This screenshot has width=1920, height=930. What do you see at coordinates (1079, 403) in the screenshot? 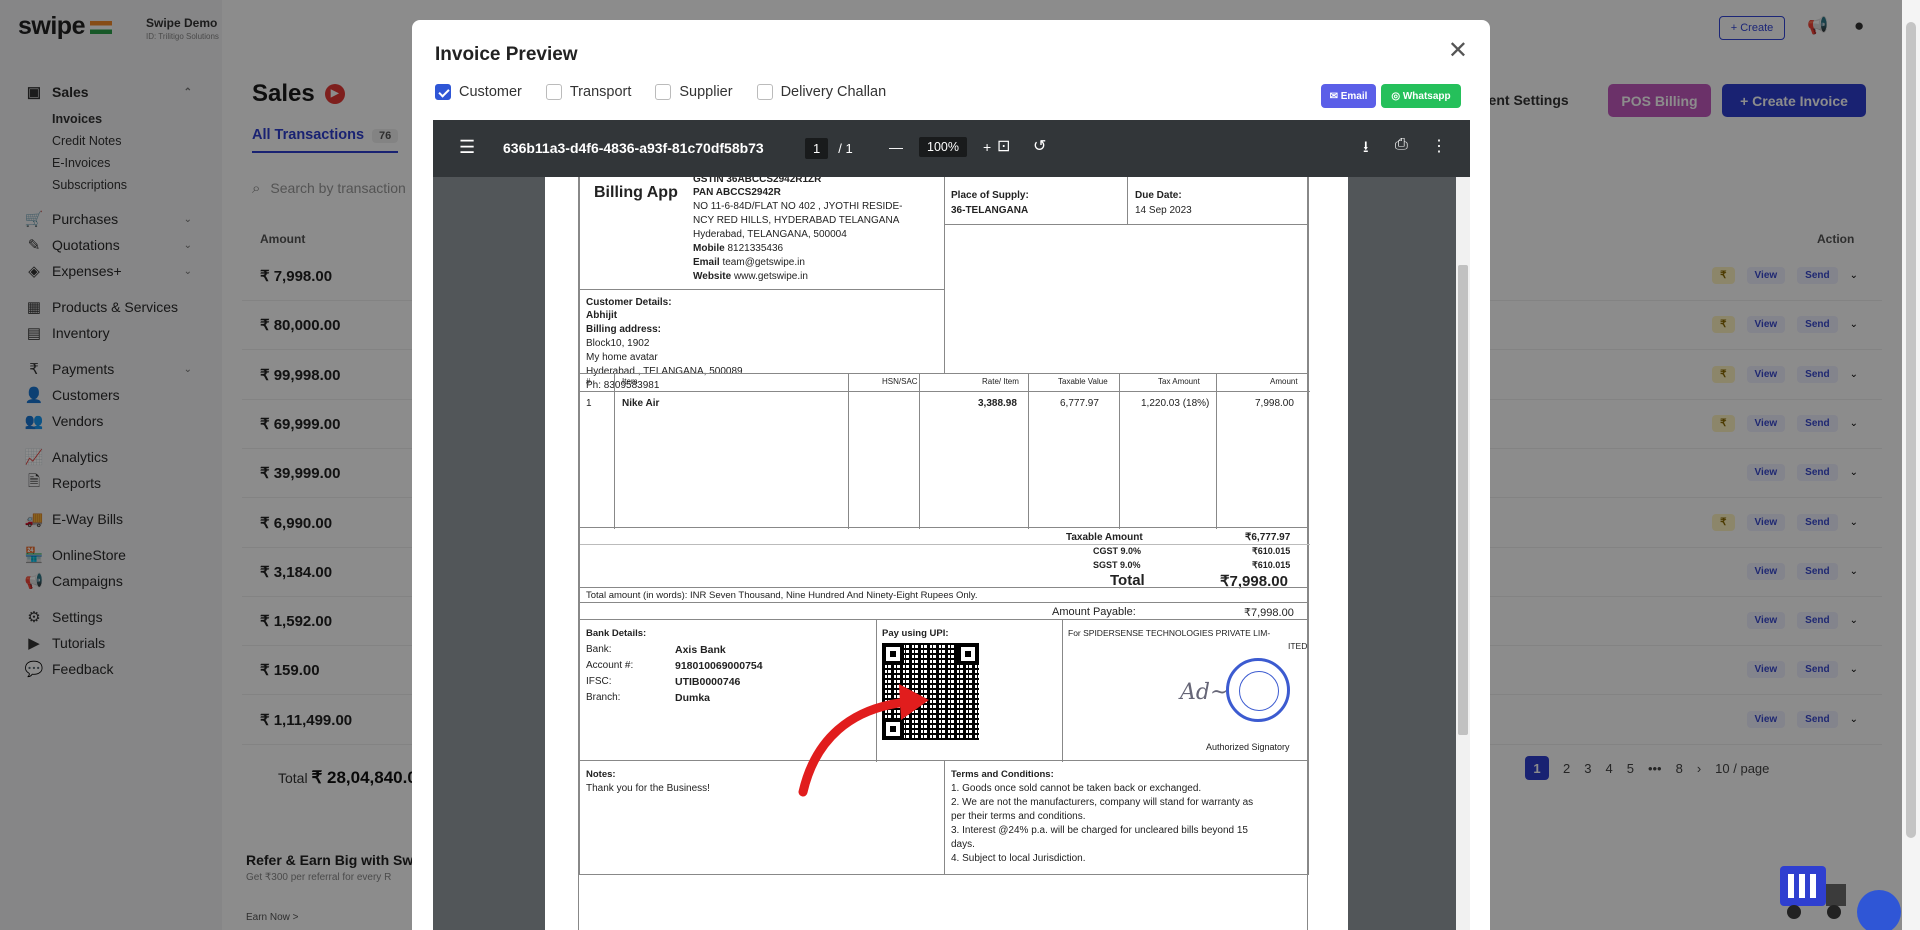
I see `item-taxable: 6,777.97` at bounding box center [1079, 403].